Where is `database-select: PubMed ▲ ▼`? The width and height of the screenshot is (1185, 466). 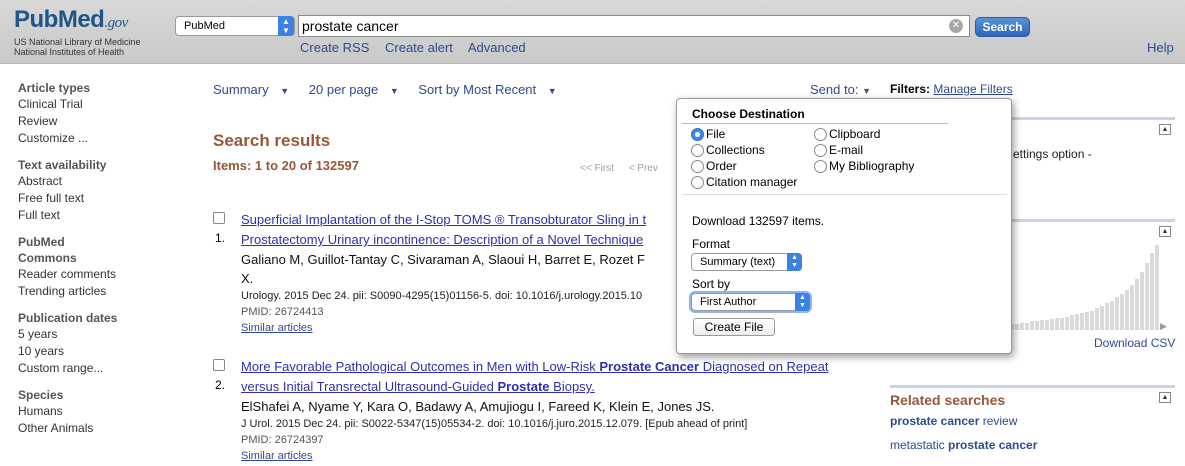 database-select: PubMed ▲ ▼ is located at coordinates (235, 26).